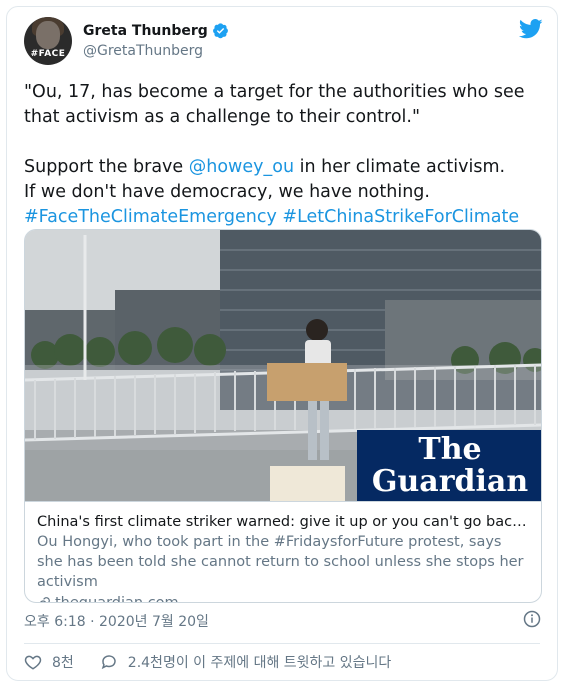 The height and width of the screenshot is (689, 566). What do you see at coordinates (48, 35) in the screenshot?
I see `avatar-face` at bounding box center [48, 35].